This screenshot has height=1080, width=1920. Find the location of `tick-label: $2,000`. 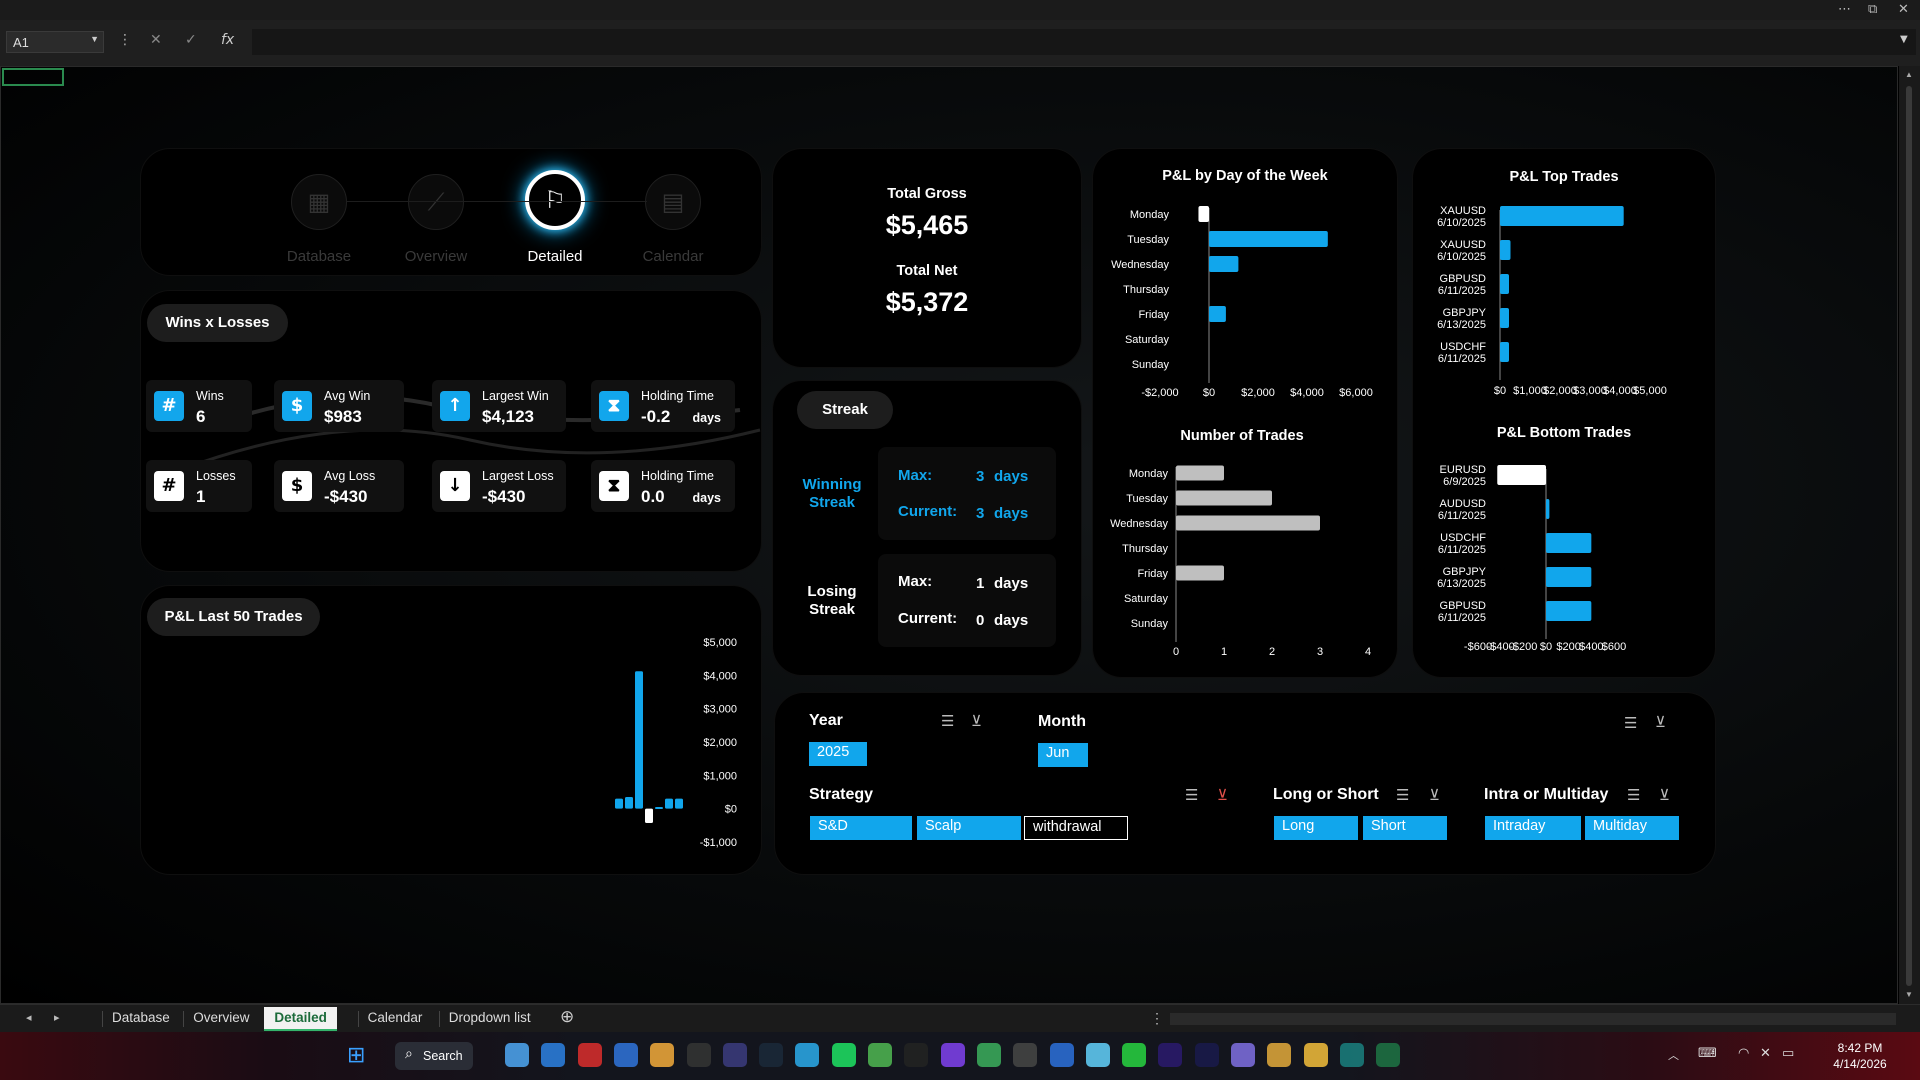

tick-label: $2,000 is located at coordinates (1560, 391).